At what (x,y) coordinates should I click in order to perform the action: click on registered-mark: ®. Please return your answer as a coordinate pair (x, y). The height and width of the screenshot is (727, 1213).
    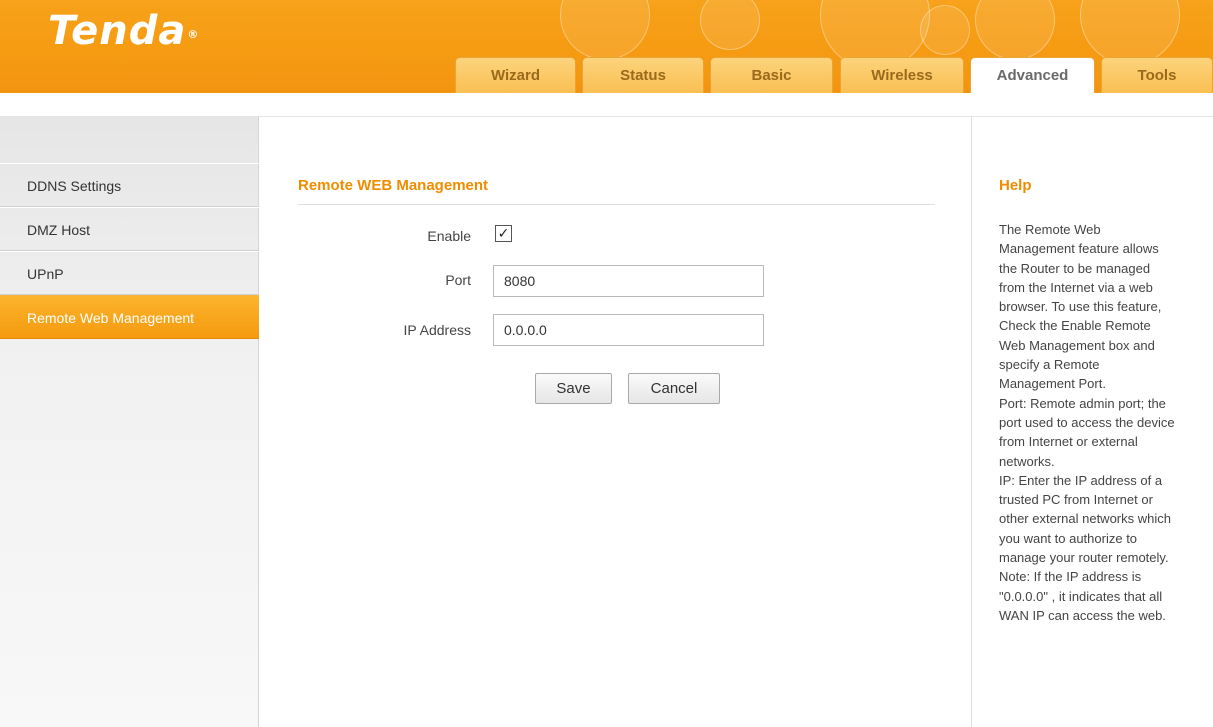
    Looking at the image, I should click on (193, 34).